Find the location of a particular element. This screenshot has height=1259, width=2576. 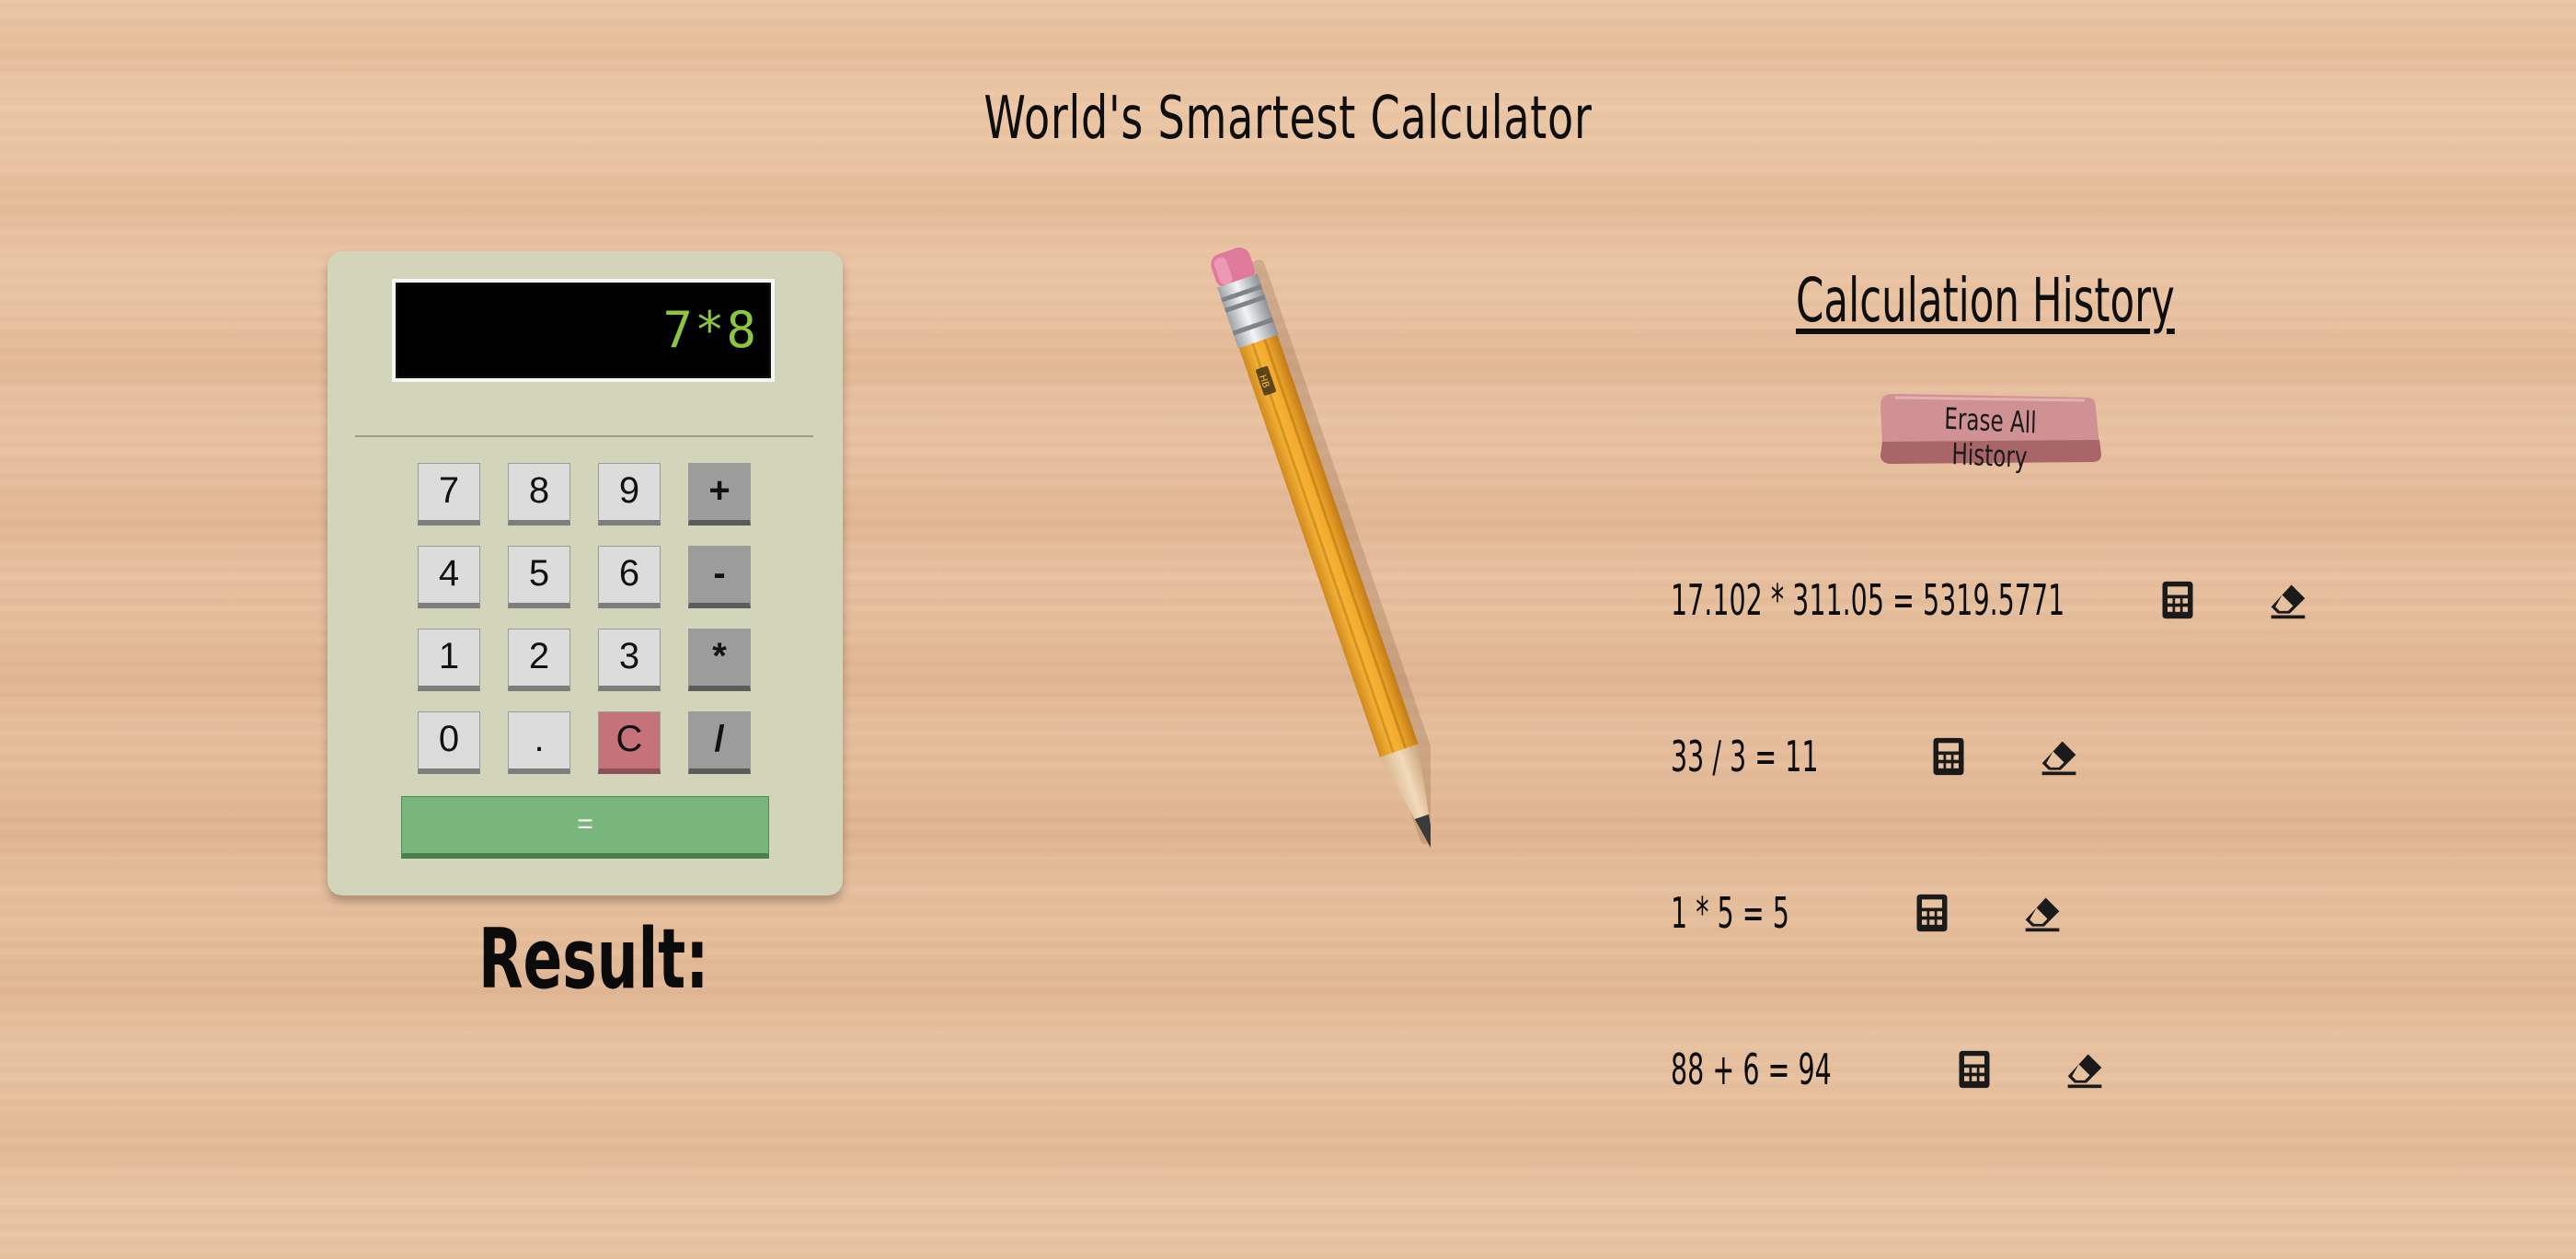

page-title: World's Smartest Calculator is located at coordinates (1288, 119).